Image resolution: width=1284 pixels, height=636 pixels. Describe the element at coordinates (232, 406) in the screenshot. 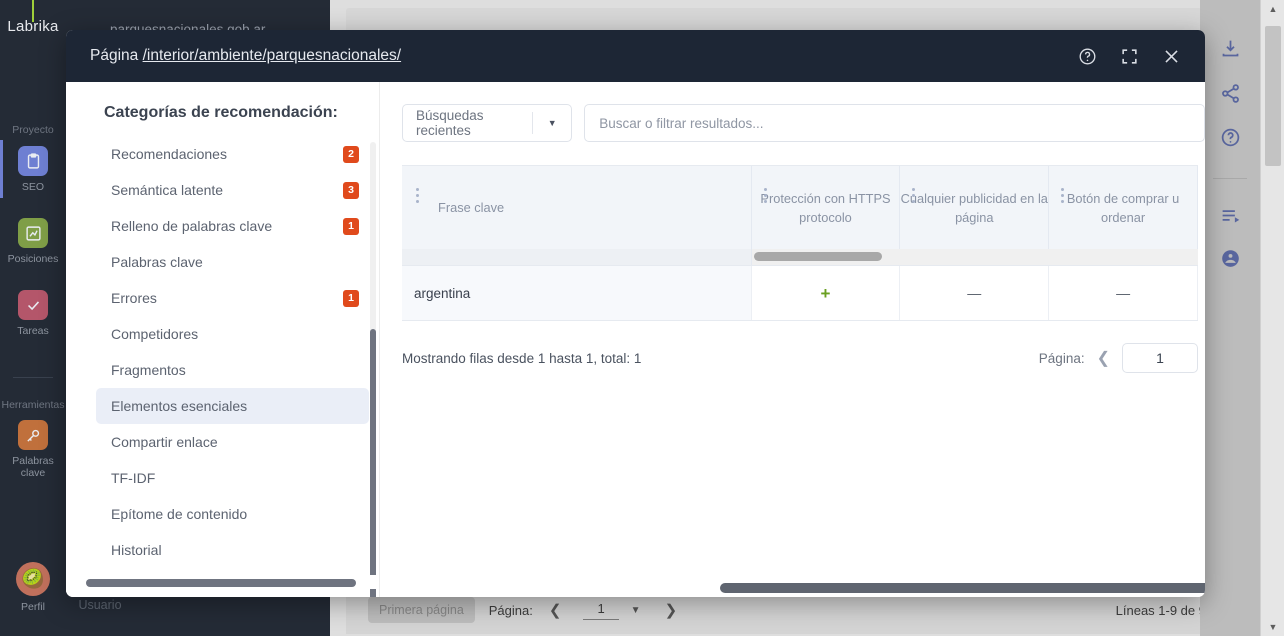

I see `category-item-elementos-esenciales: Elementos esenciales` at that location.